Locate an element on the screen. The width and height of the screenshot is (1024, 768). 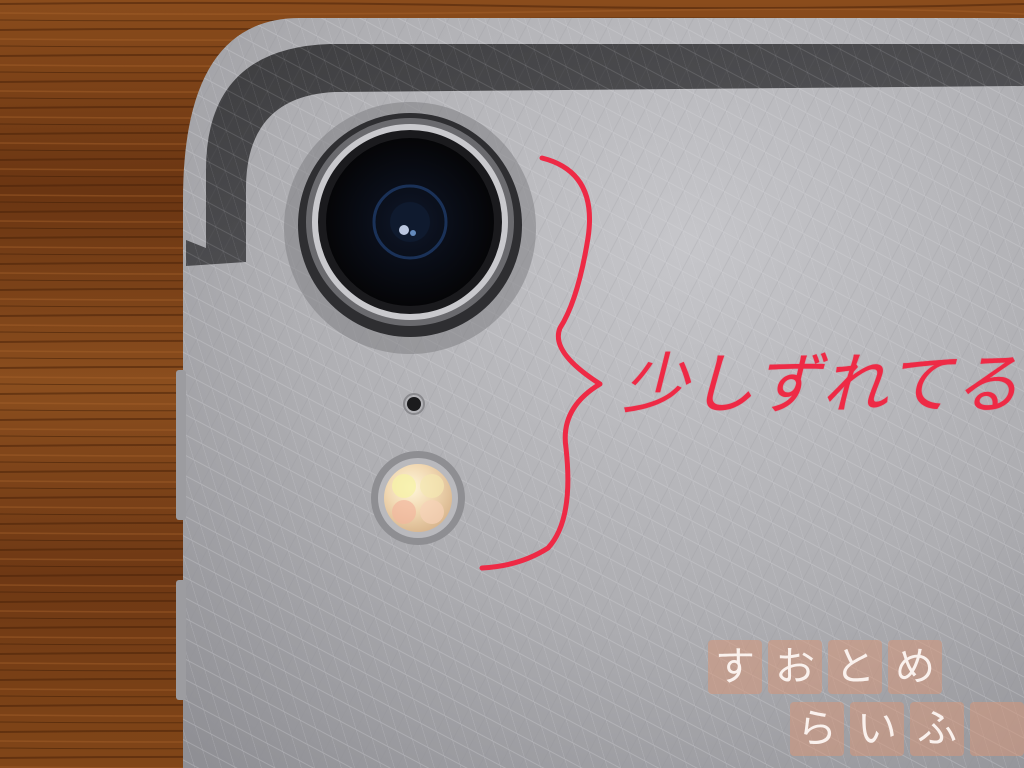
lens-reflection is located at coordinates (404, 230).